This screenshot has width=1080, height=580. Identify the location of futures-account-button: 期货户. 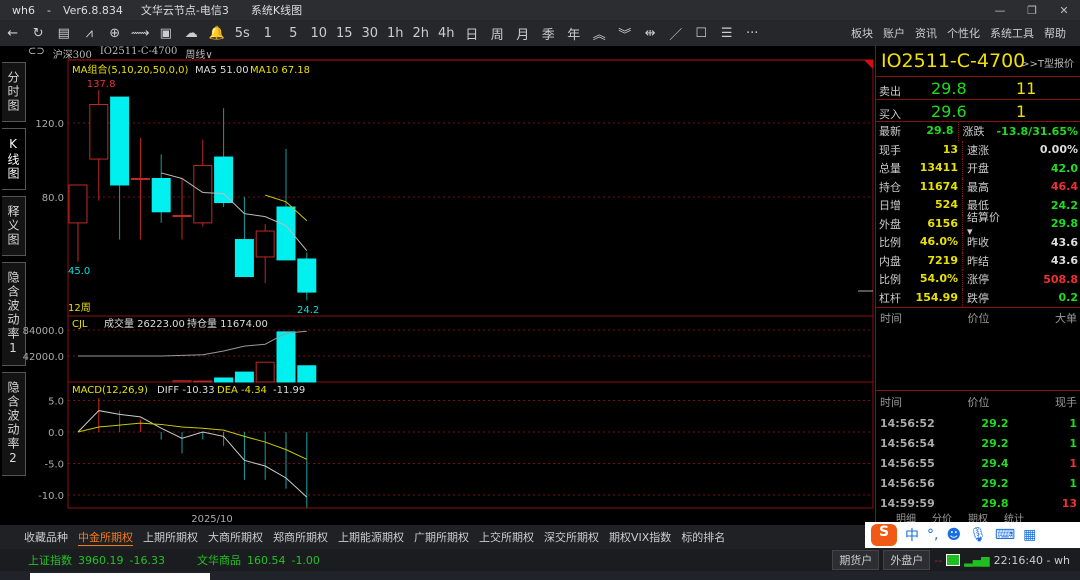
(856, 560).